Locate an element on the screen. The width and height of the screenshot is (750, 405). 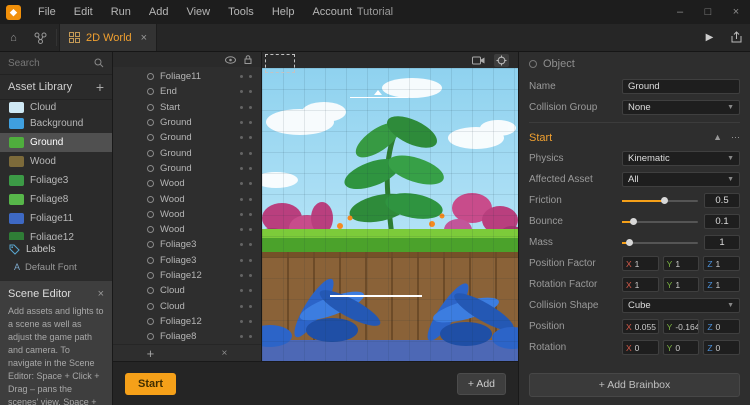
add-layer-icon: + is located at coordinates (151, 353).